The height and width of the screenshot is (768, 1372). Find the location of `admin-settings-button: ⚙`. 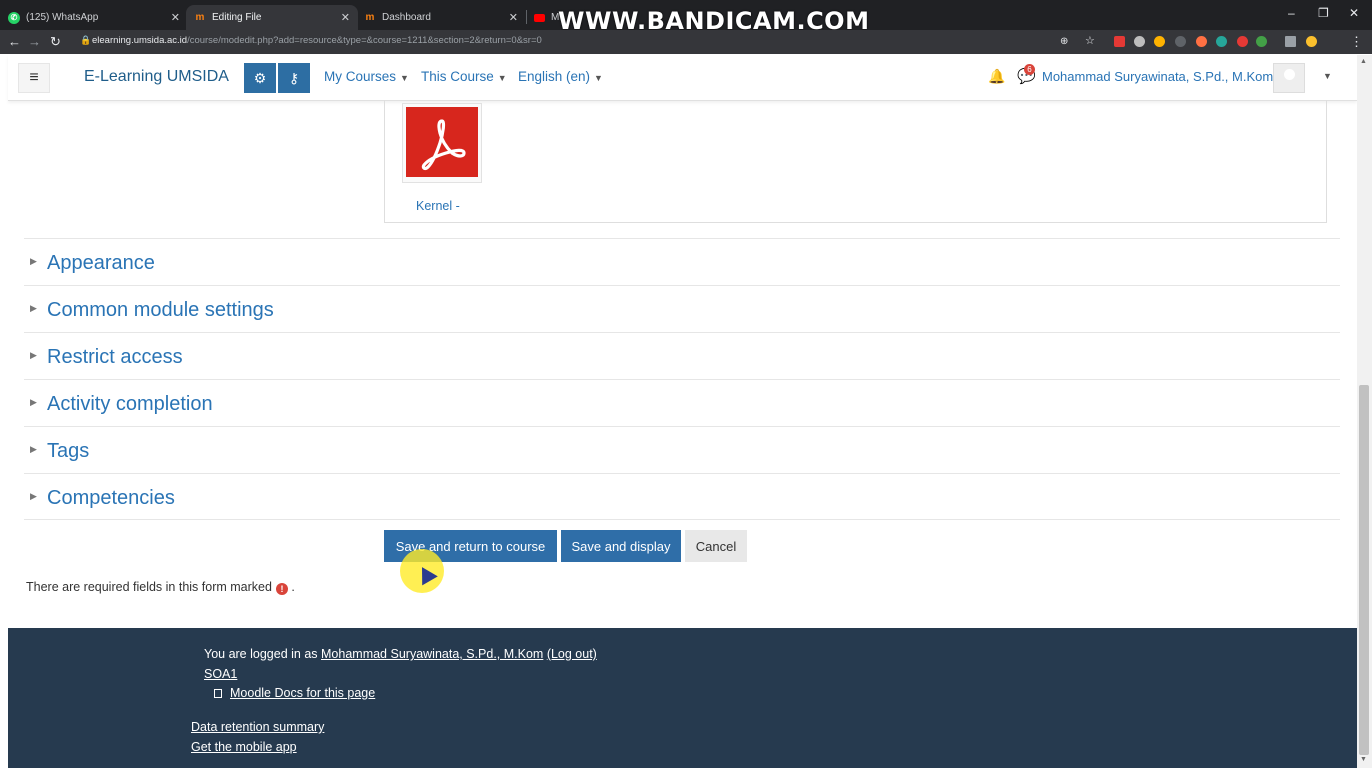

admin-settings-button: ⚙ is located at coordinates (260, 78).